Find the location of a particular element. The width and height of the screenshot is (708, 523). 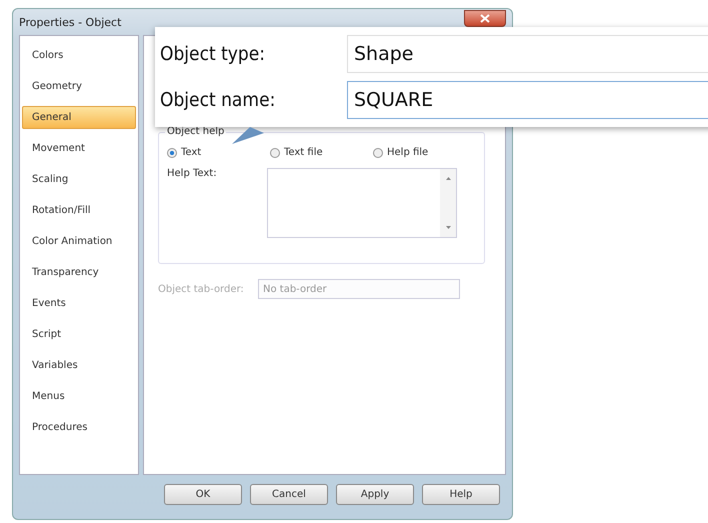

sidebar-item: Procedures is located at coordinates (79, 427).